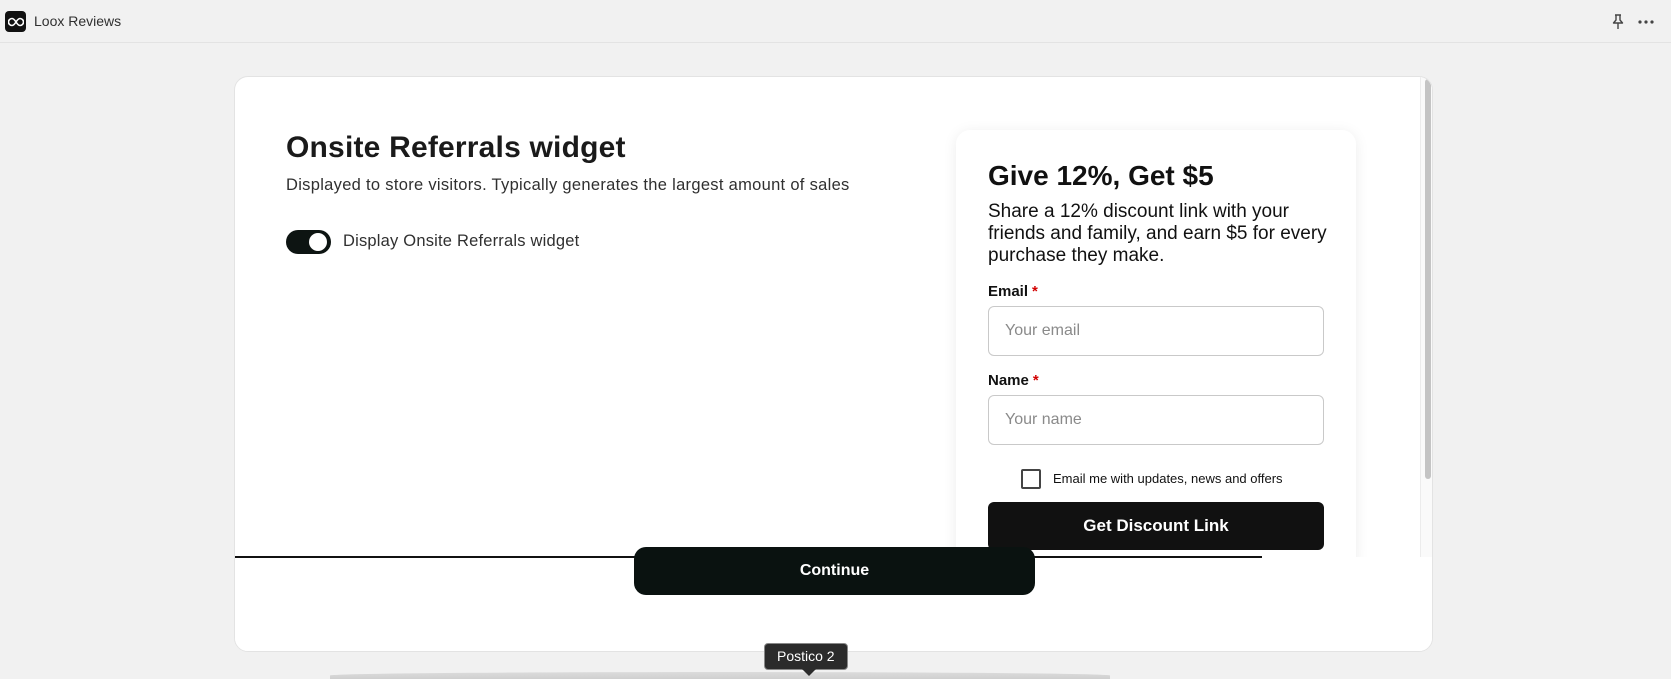  I want to click on pin-icon, so click(1618, 22).